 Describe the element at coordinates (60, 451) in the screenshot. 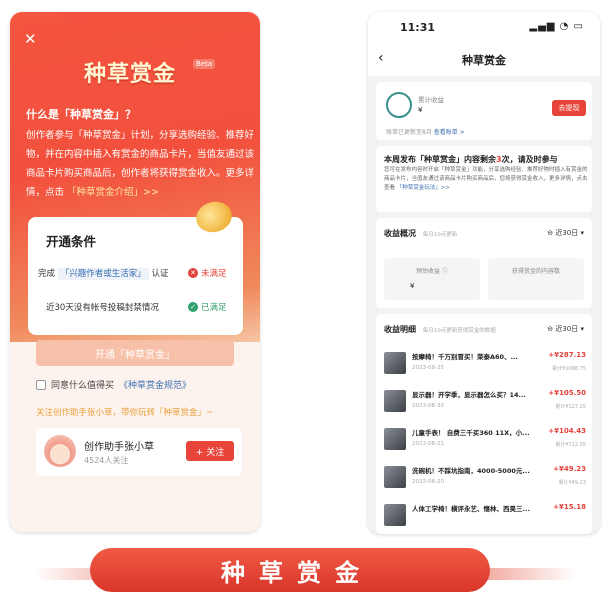

I see `avatar` at that location.